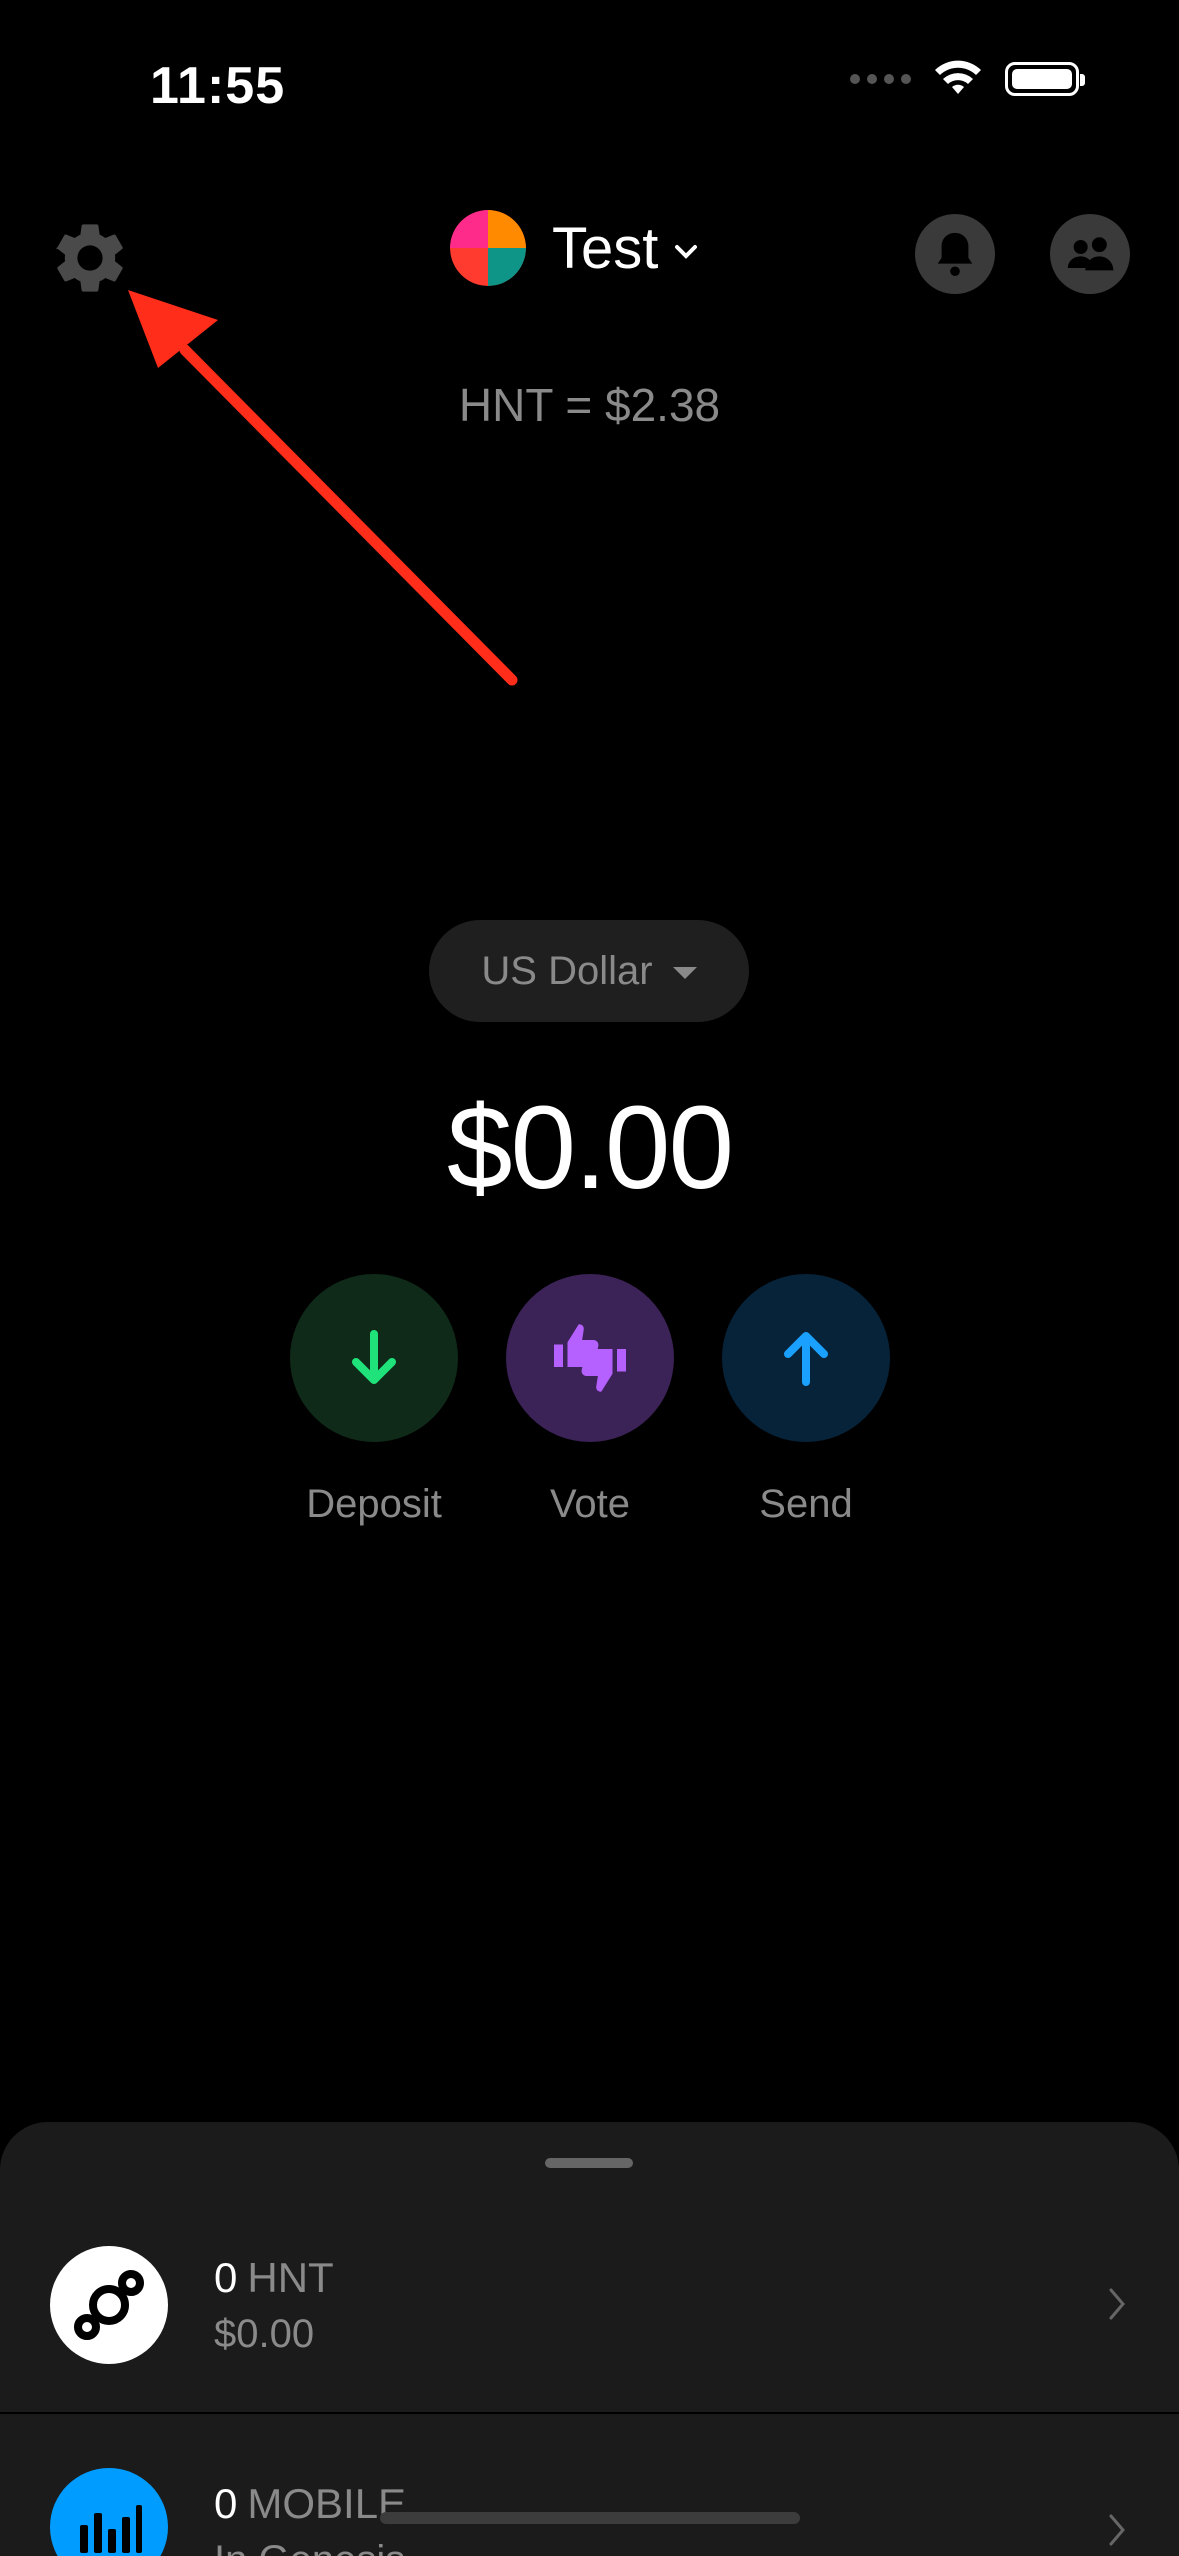 Image resolution: width=1179 pixels, height=2556 pixels. Describe the element at coordinates (1045, 79) in the screenshot. I see `battery-icon` at that location.